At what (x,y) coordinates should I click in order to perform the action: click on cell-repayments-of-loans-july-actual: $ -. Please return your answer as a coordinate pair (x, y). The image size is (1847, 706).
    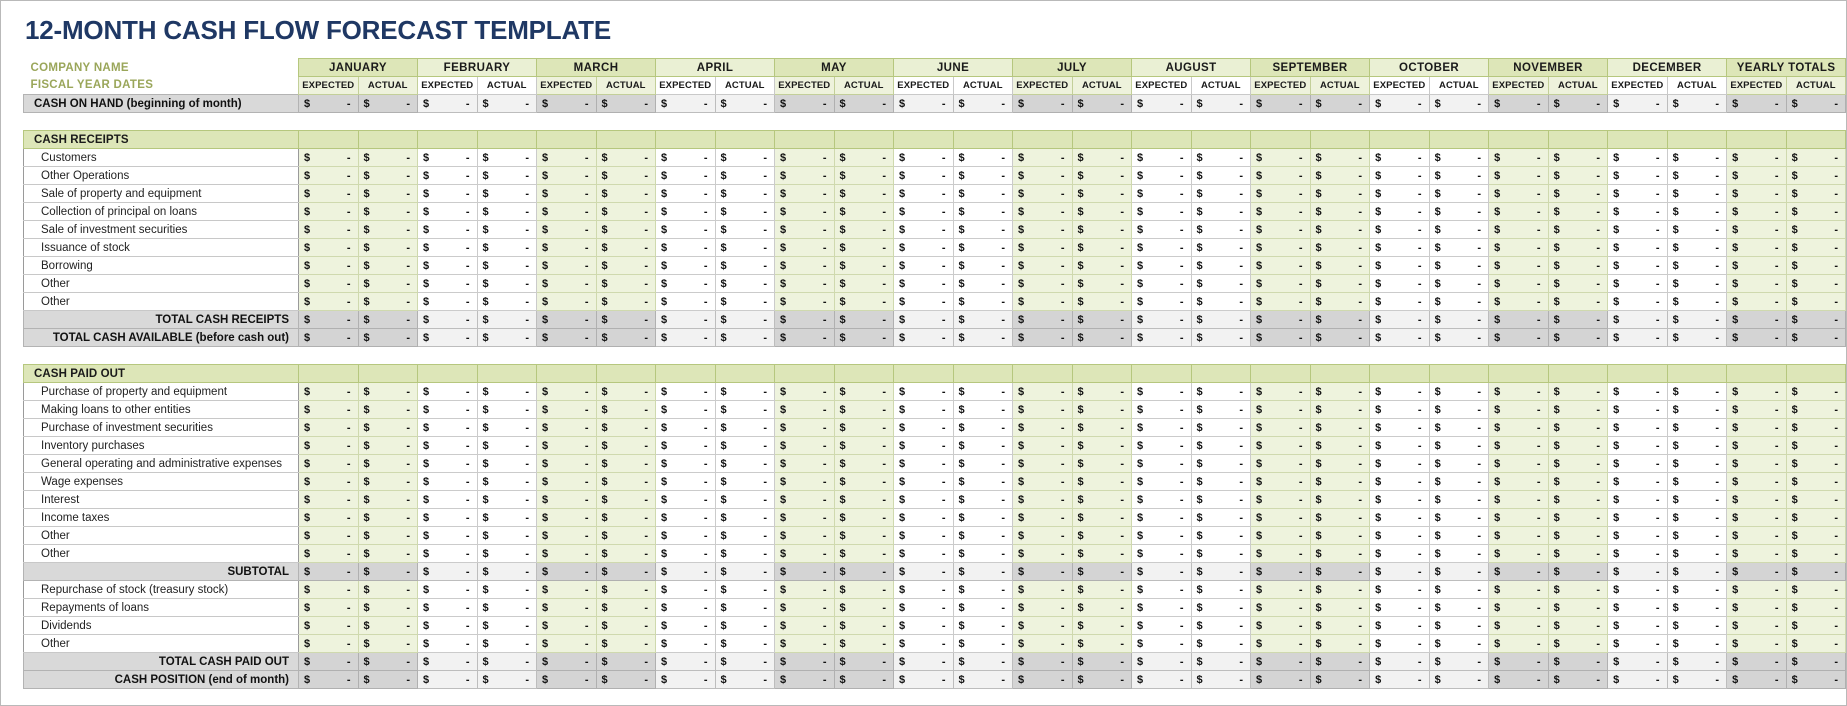
    Looking at the image, I should click on (1102, 607).